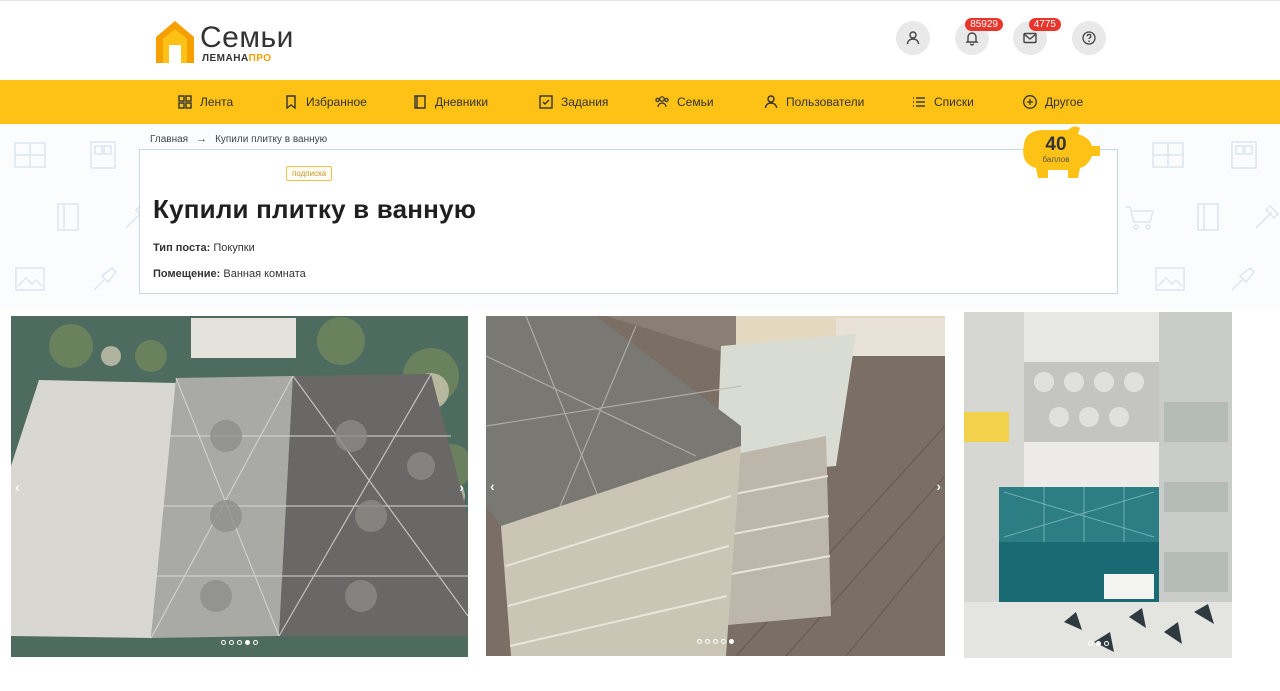 The width and height of the screenshot is (1280, 691). Describe the element at coordinates (1267, 216) in the screenshot. I see `tool-icon` at that location.